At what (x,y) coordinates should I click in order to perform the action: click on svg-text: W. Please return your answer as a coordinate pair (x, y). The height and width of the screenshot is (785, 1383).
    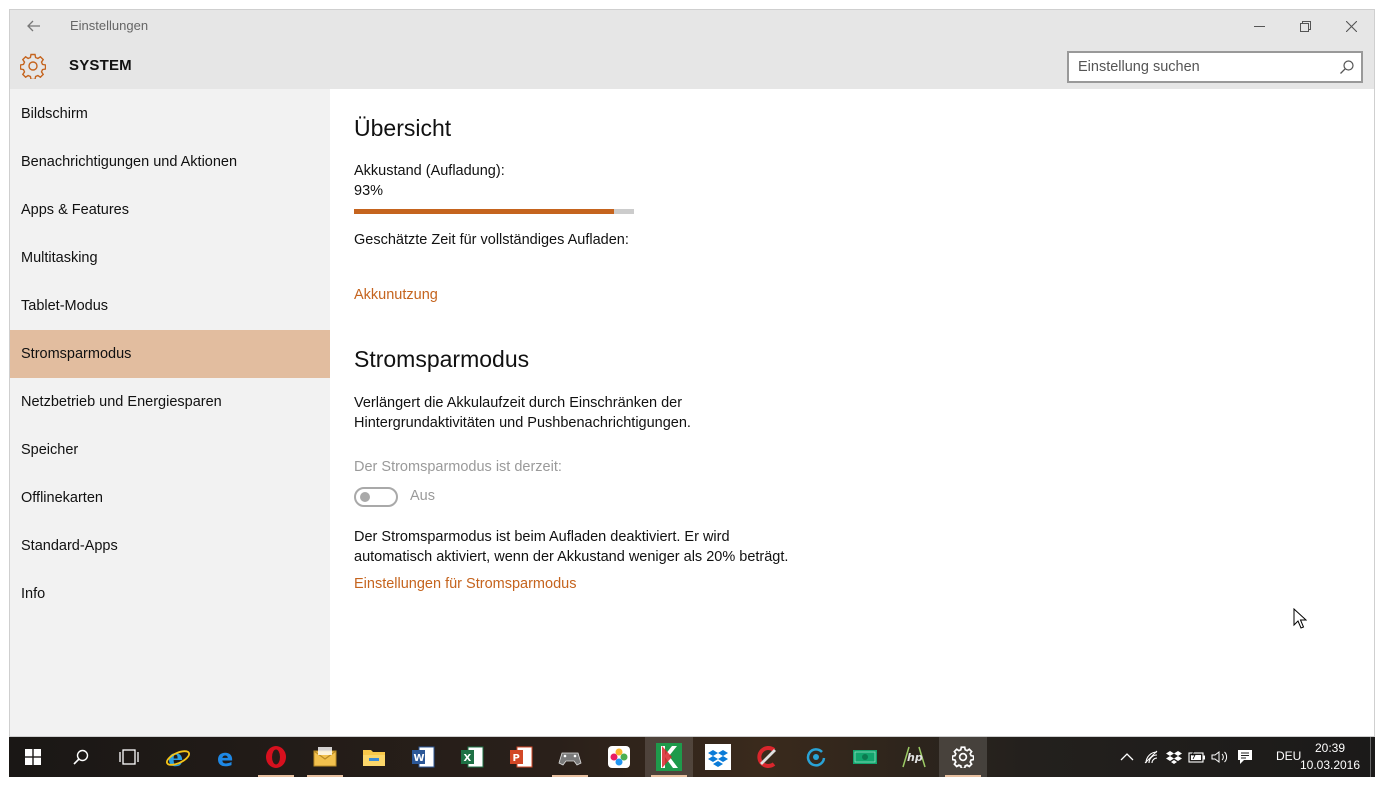
    Looking at the image, I should click on (419, 758).